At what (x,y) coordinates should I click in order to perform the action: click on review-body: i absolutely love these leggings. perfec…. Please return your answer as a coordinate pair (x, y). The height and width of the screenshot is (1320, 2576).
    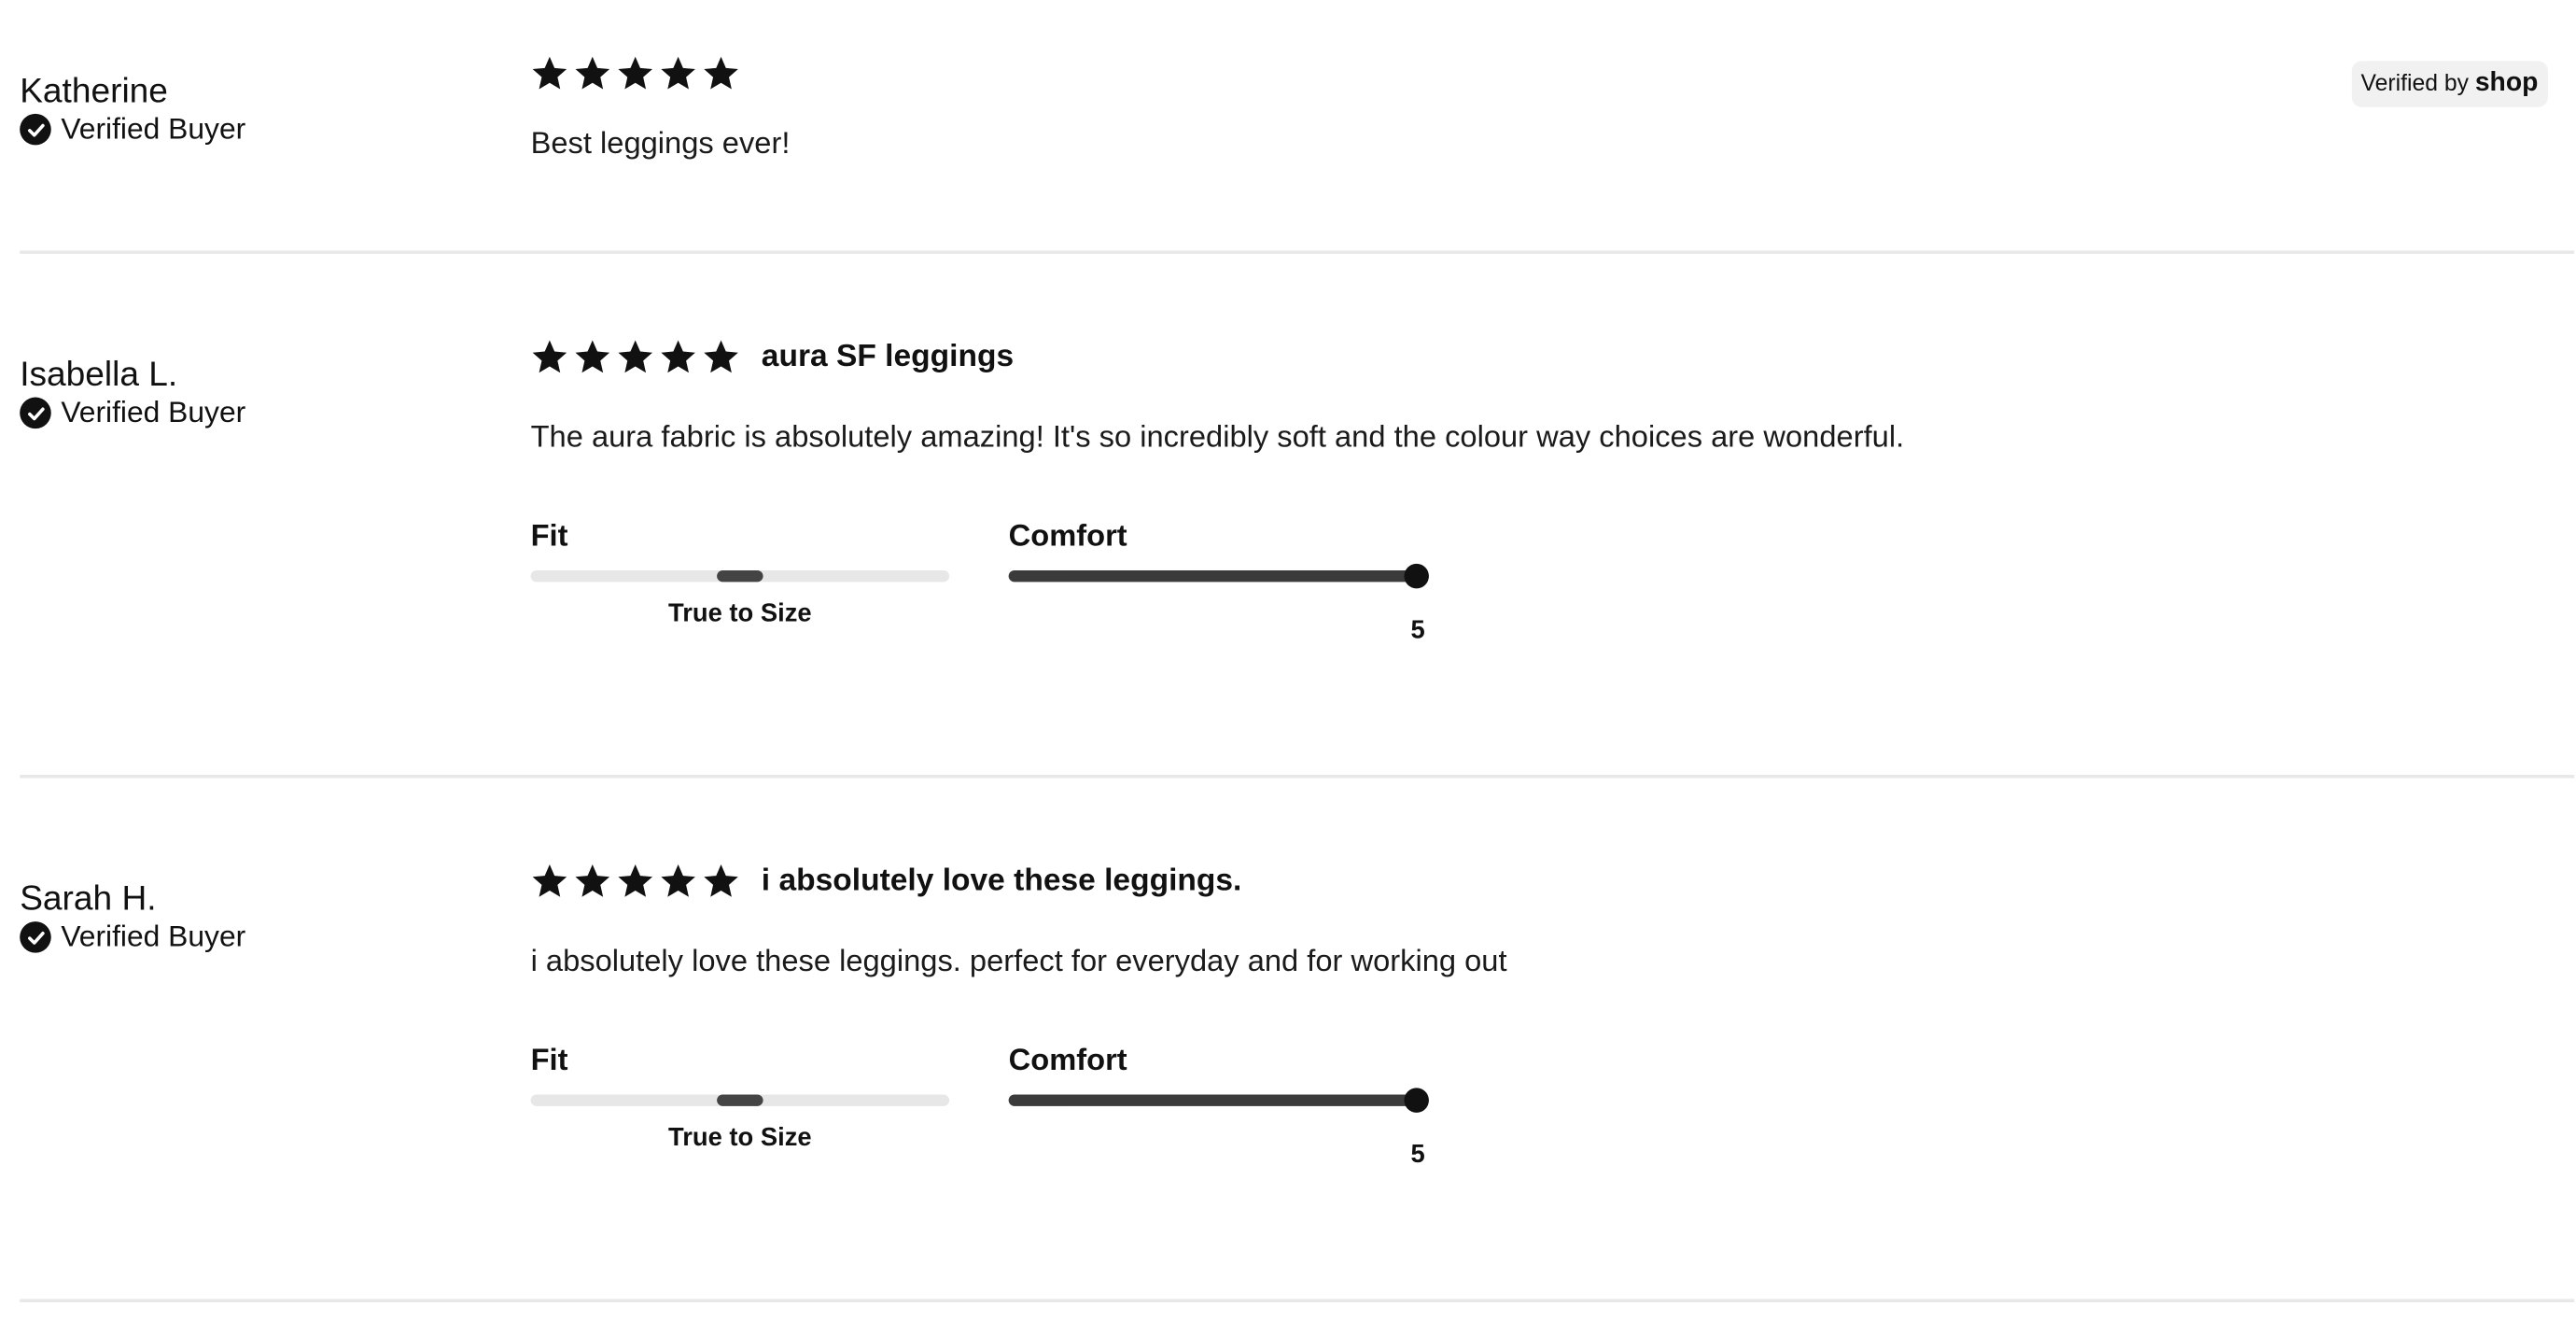
    Looking at the image, I should click on (1018, 960).